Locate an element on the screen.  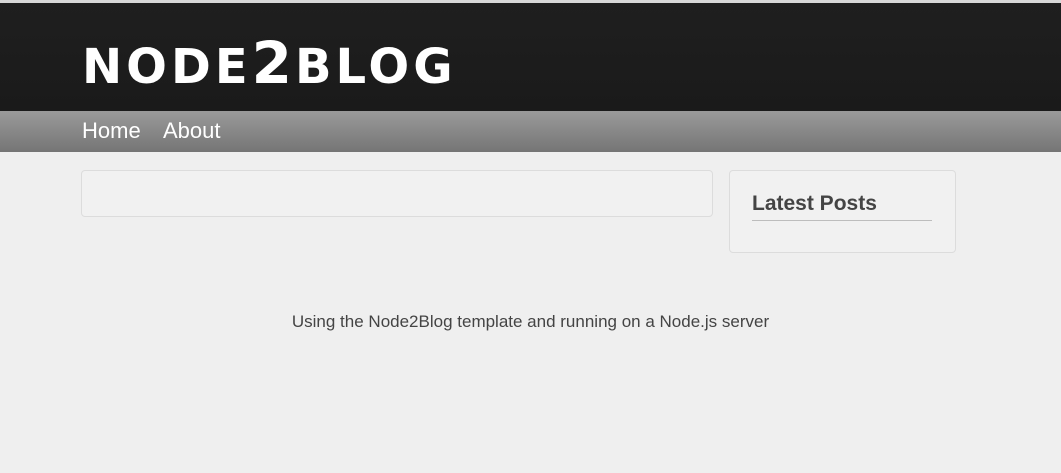
sidebar-title: Latest Posts is located at coordinates (814, 203).